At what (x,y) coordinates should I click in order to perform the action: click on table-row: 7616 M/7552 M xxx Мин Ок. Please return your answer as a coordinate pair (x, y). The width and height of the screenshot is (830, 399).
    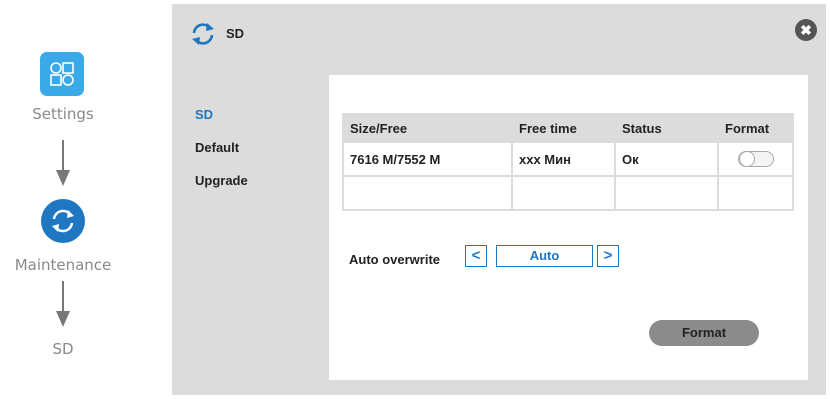
    Looking at the image, I should click on (568, 159).